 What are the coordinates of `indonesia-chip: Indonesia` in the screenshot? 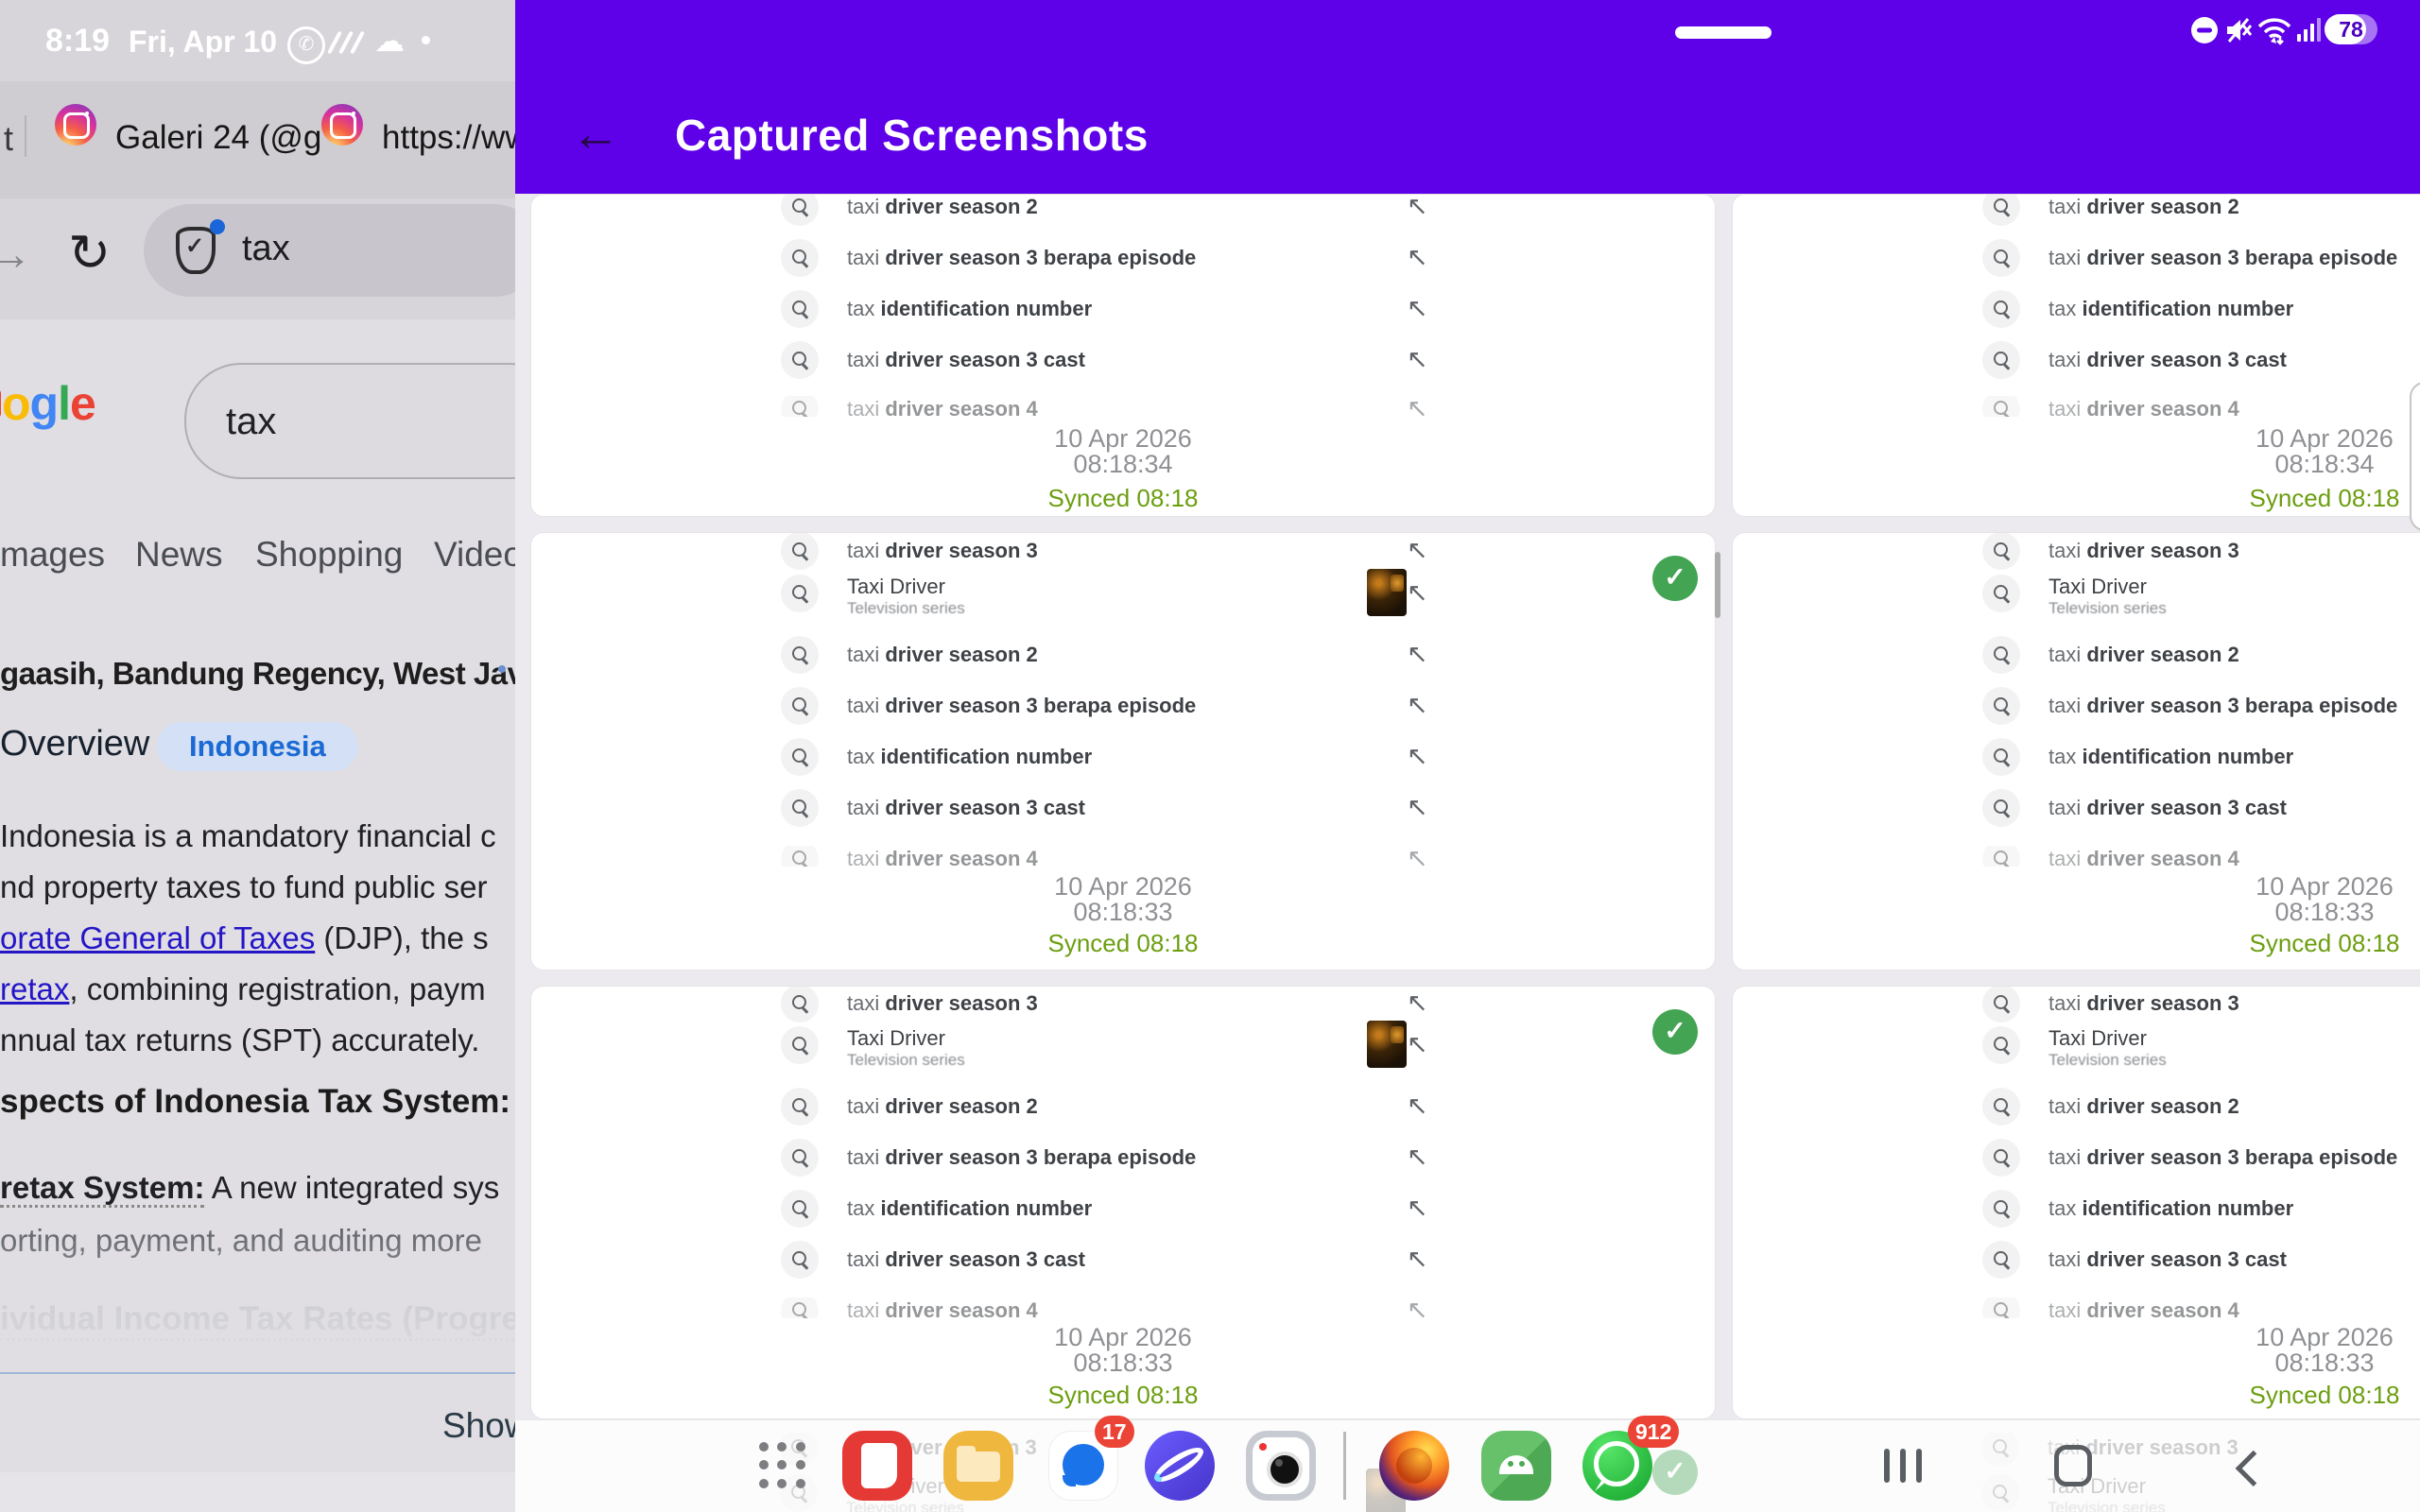 It's located at (257, 746).